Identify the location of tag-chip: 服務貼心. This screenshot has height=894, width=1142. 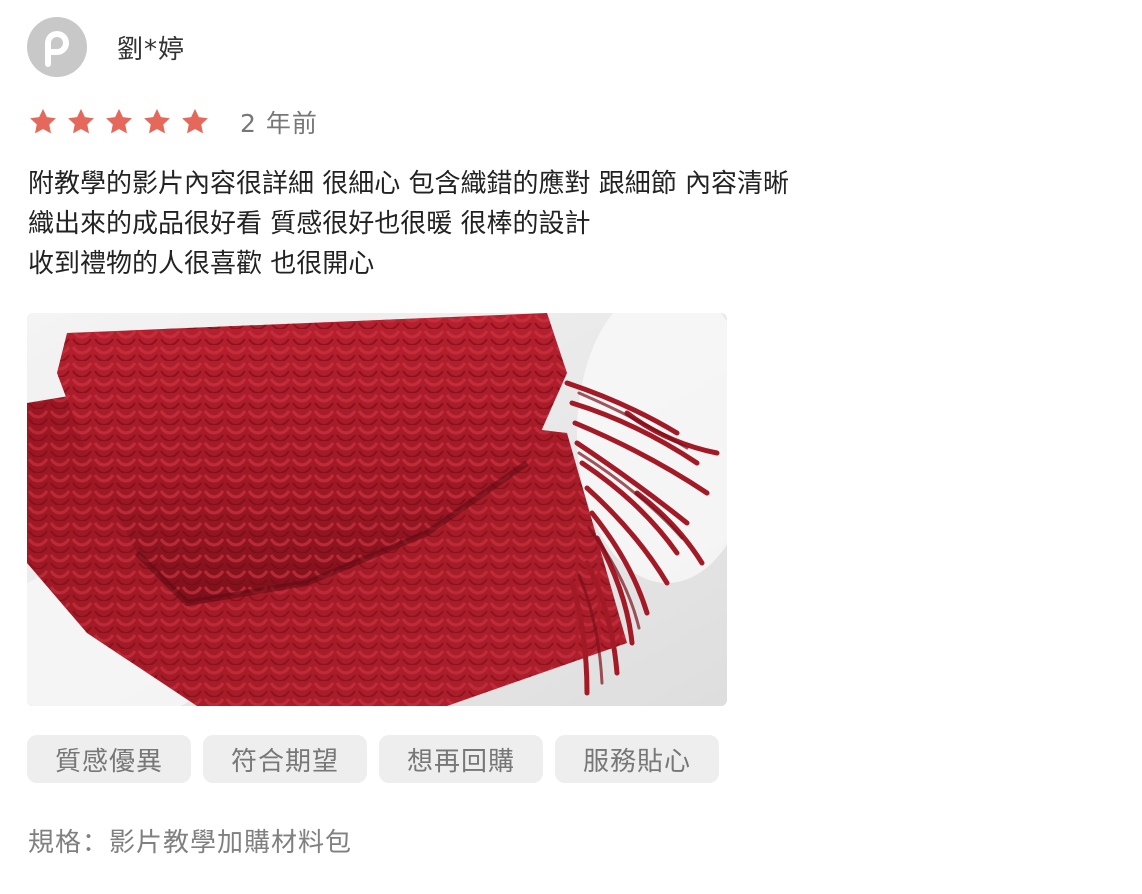
(637, 759).